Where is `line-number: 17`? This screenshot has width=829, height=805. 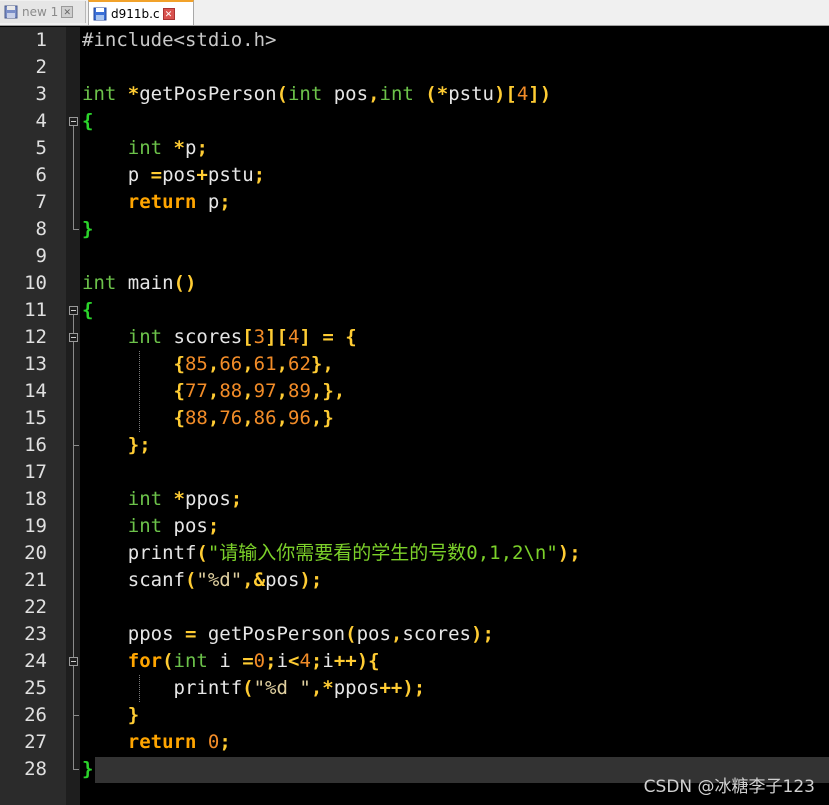
line-number: 17 is located at coordinates (35, 472).